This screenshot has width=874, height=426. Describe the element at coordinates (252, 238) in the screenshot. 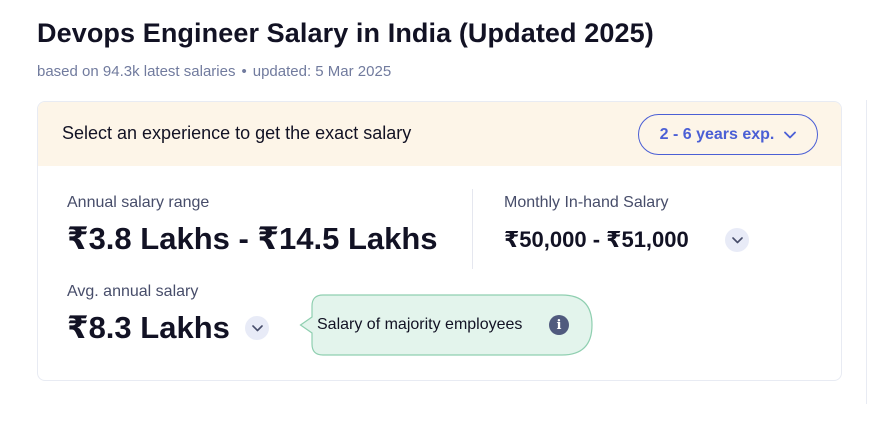

I see `annual-range-value: ₹3.8 Lakhs - ₹14.5 Lakhs` at that location.